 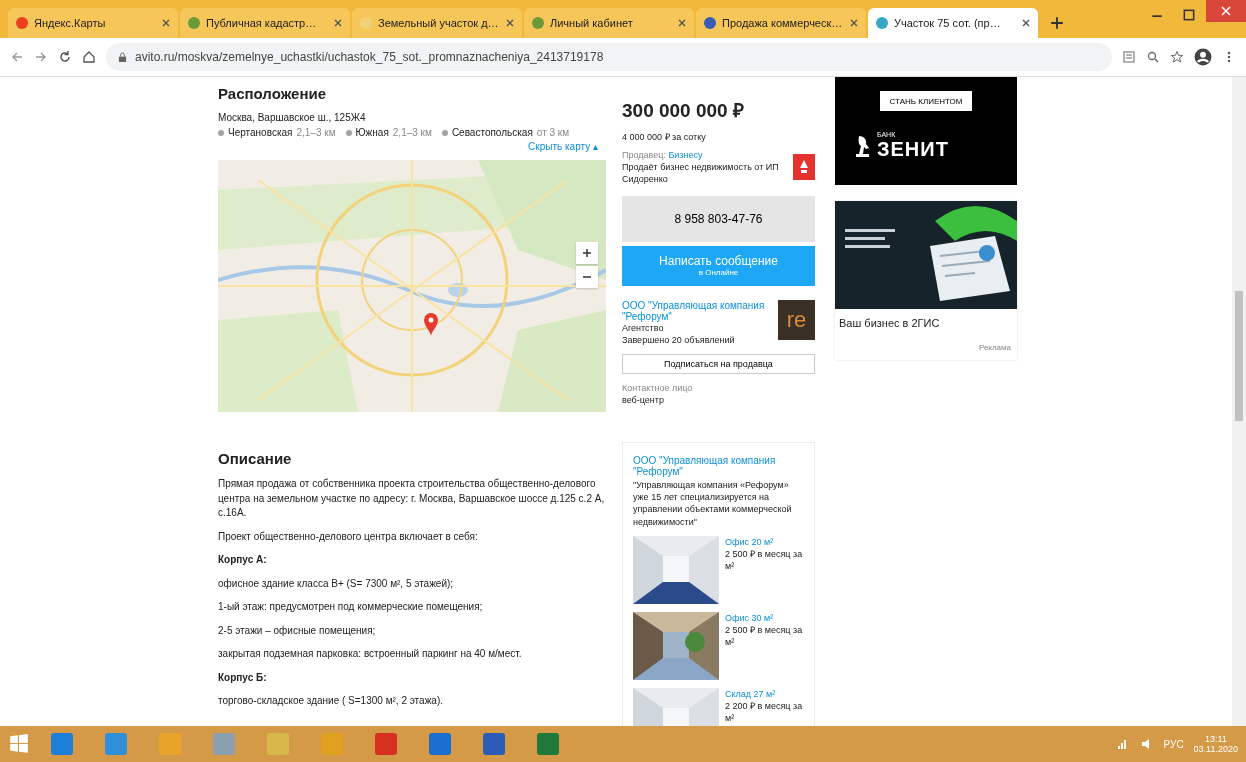 I want to click on description-paragraph: закрытая подземная парковка: встроенный паркинг на 40 м/мест., so click(x=370, y=654).